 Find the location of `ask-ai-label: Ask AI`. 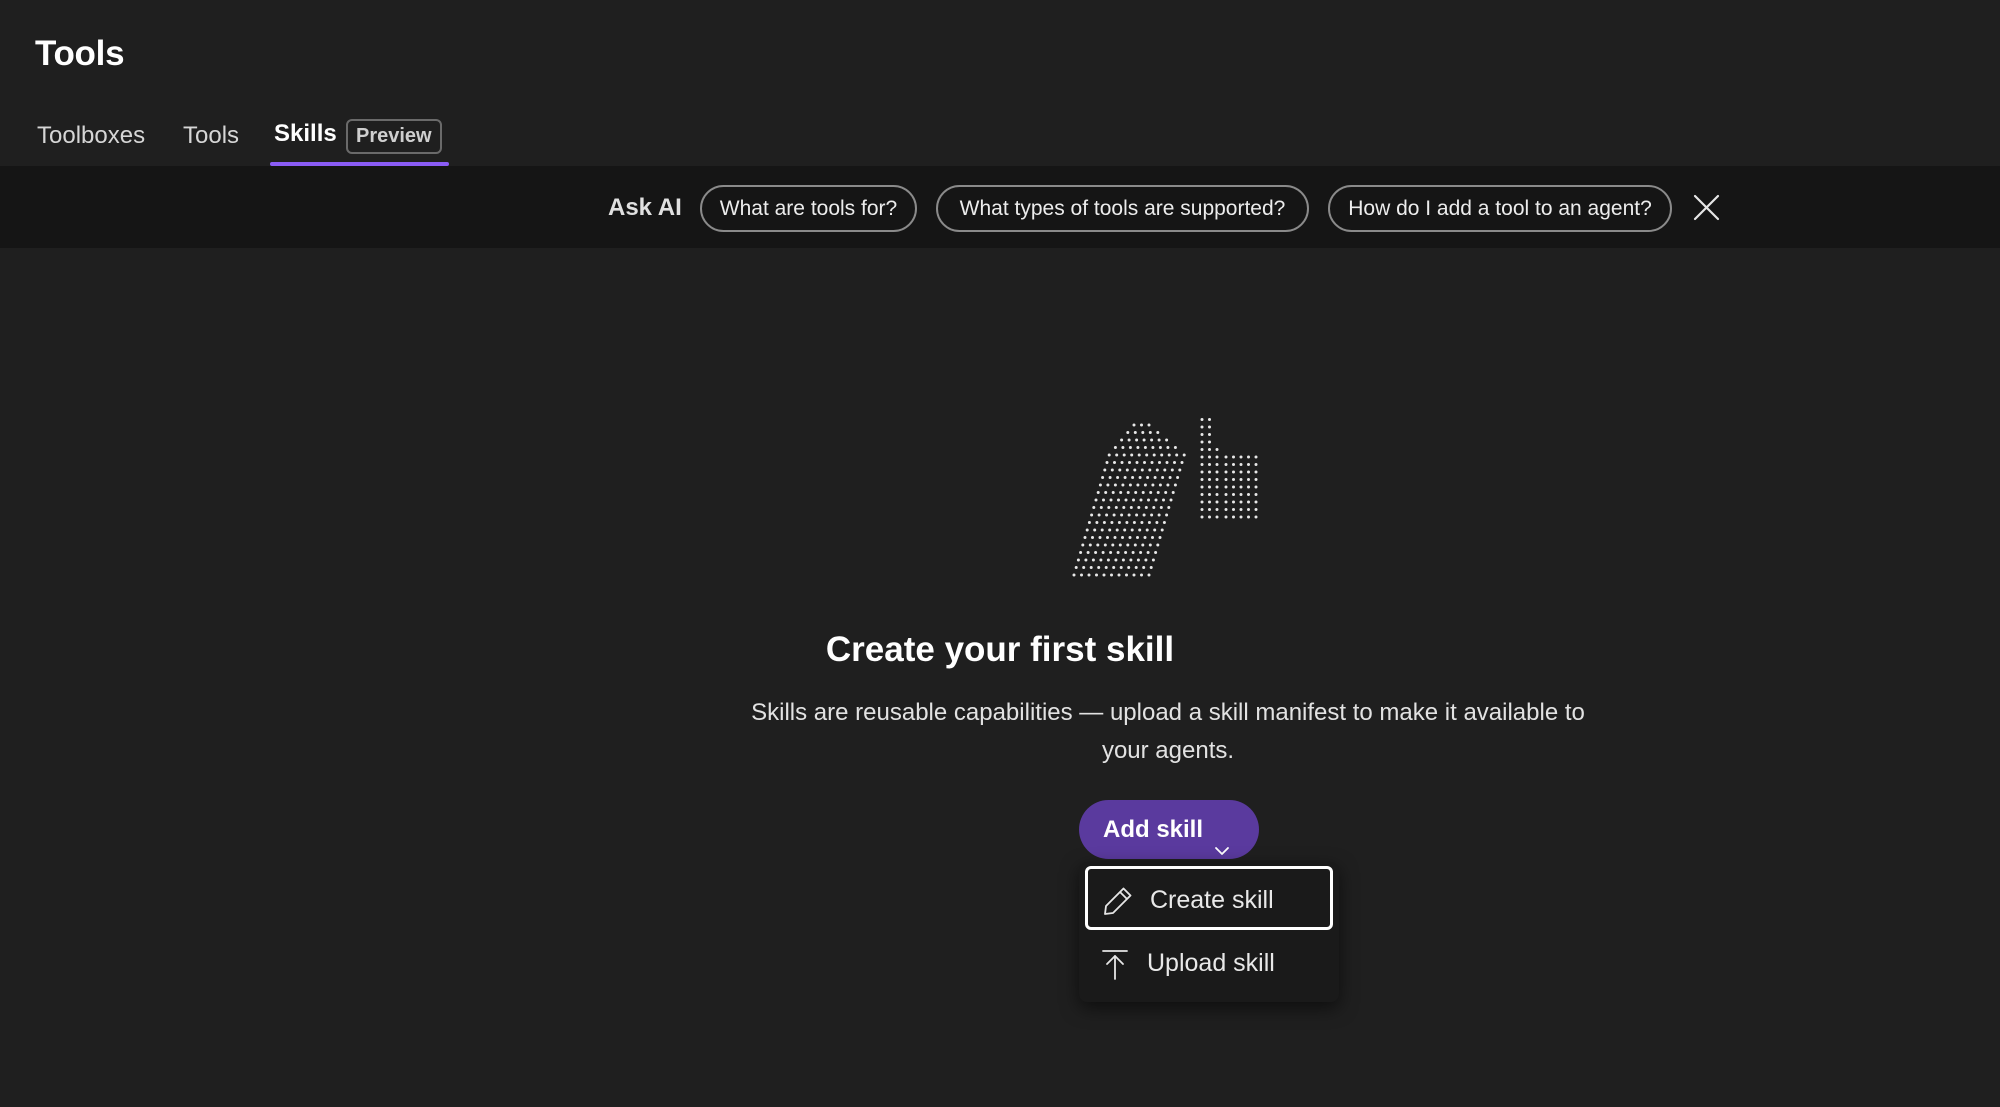

ask-ai-label: Ask AI is located at coordinates (645, 207).